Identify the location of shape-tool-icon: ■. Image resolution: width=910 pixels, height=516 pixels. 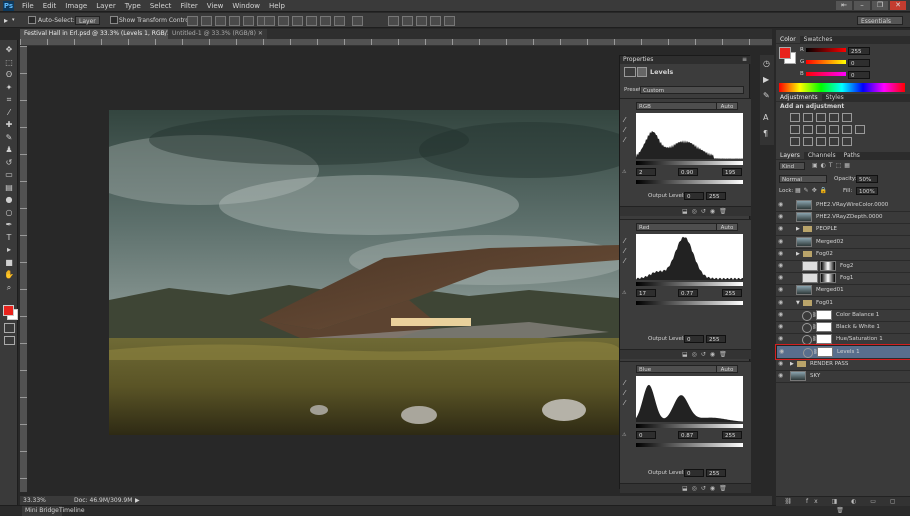
(9, 262).